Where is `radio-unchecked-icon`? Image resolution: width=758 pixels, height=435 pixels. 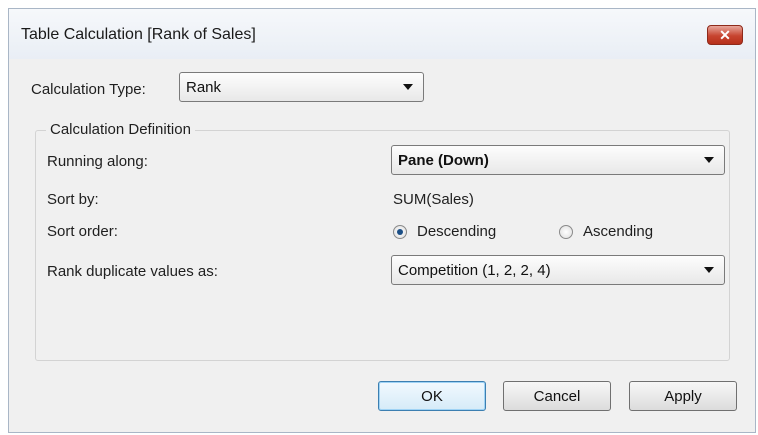
radio-unchecked-icon is located at coordinates (566, 231).